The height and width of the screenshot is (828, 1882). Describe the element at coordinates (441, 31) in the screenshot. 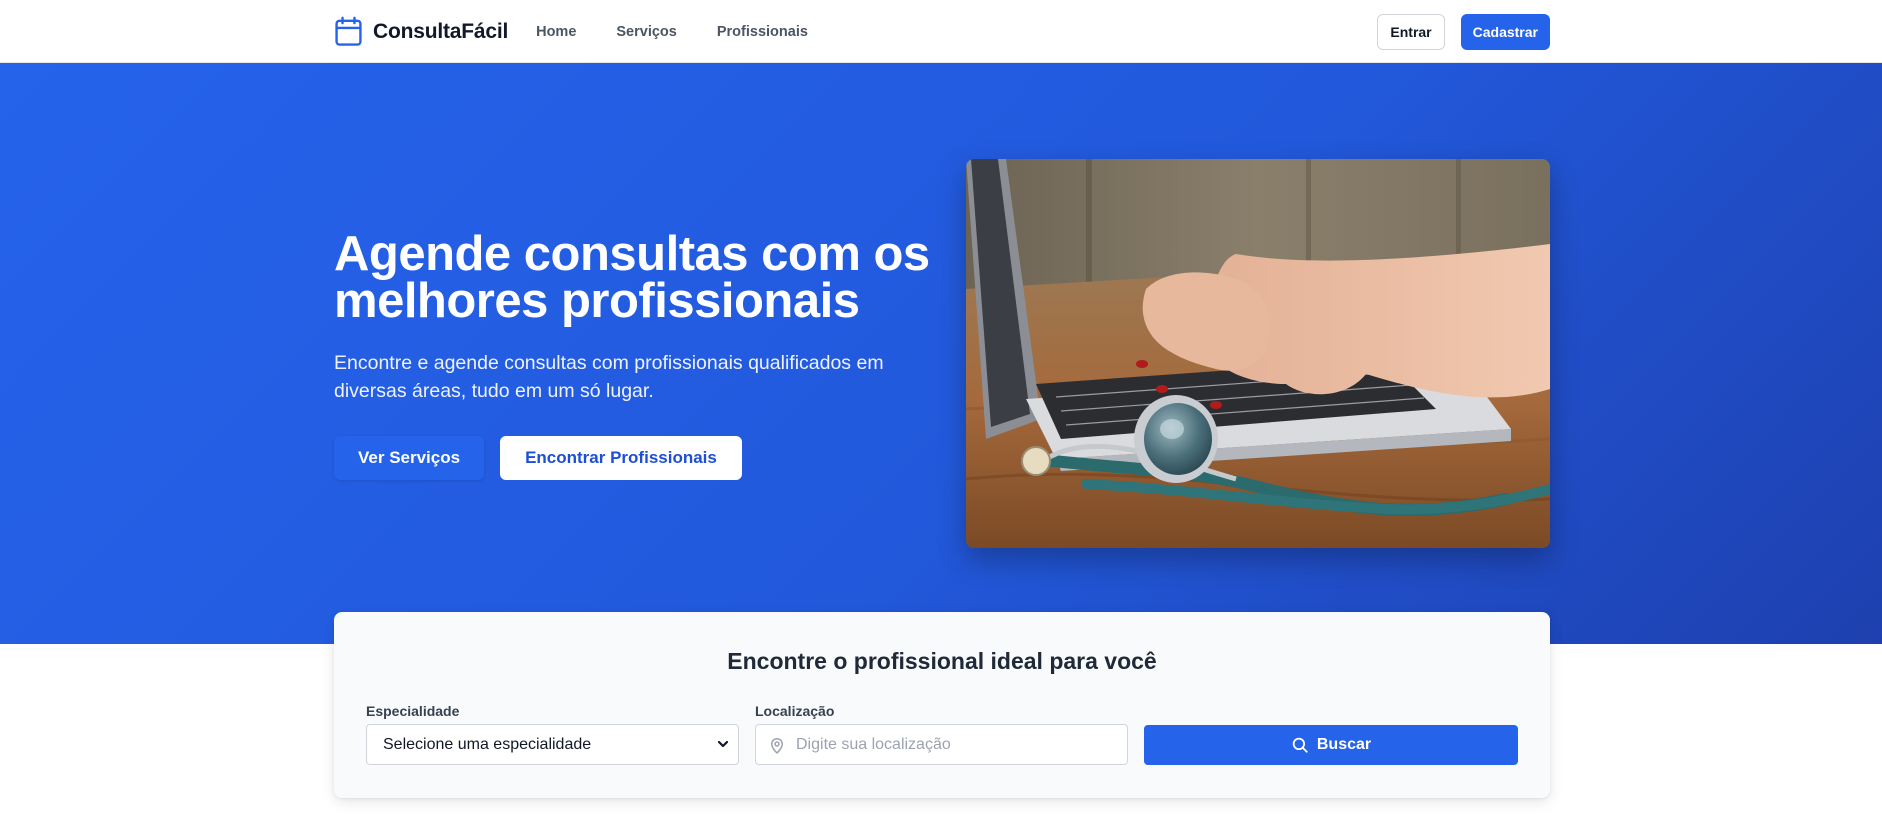

I see `brand-name: ConsultaFácil` at that location.